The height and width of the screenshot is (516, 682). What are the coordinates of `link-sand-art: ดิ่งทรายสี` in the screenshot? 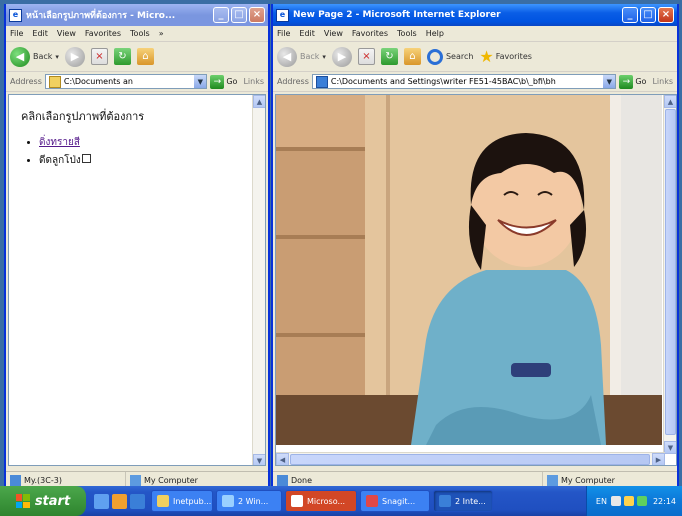 It's located at (59, 142).